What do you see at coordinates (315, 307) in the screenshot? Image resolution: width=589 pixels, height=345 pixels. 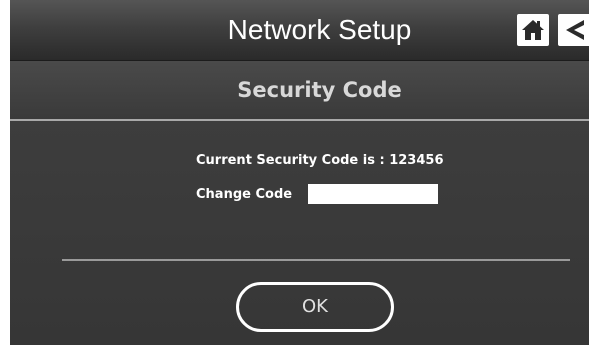 I see `ok-button: OK` at bounding box center [315, 307].